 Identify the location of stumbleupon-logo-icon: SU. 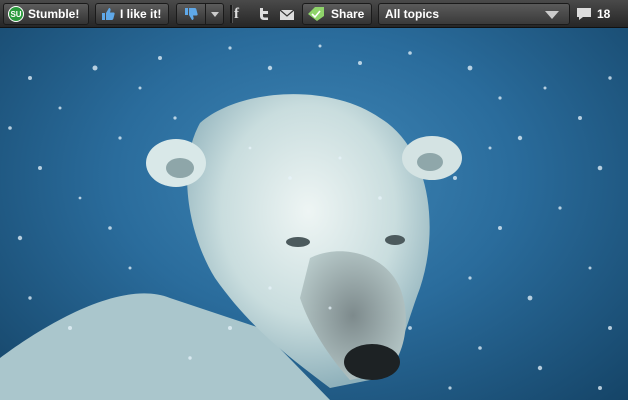
(16, 14).